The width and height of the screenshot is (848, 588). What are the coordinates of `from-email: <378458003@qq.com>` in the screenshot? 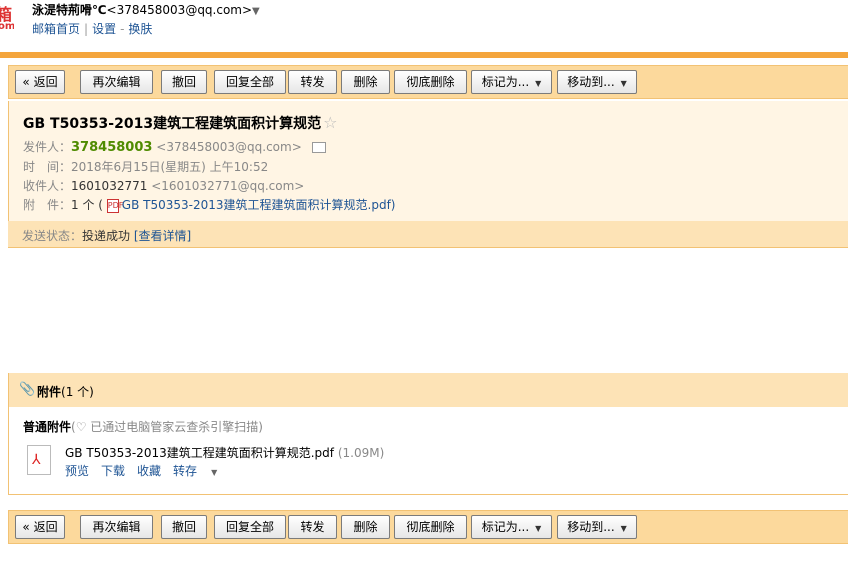 It's located at (229, 147).